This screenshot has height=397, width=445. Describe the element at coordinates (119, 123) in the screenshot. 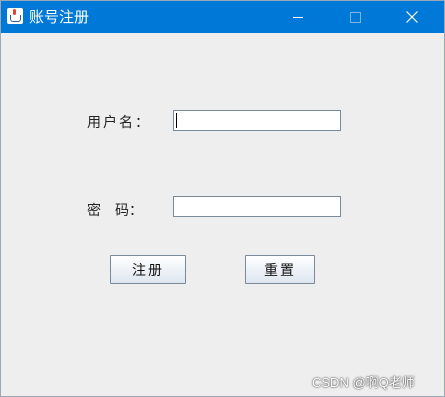

I see `username-label: 用户名：` at that location.